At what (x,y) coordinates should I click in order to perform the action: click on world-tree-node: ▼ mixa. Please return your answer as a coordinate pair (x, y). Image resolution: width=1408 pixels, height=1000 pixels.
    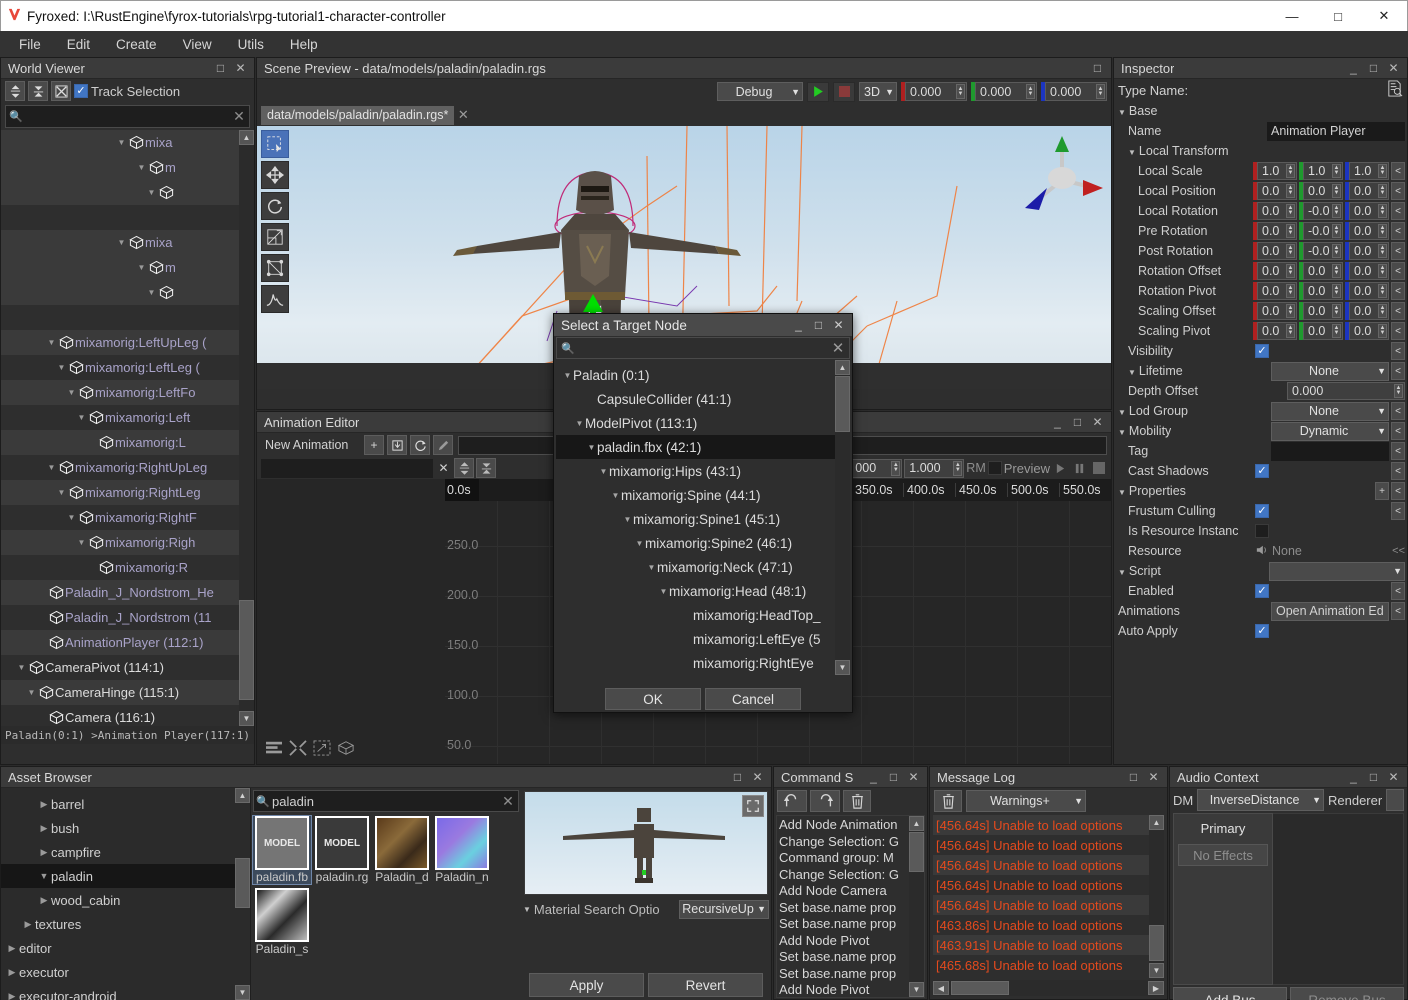
    Looking at the image, I should click on (127, 142).